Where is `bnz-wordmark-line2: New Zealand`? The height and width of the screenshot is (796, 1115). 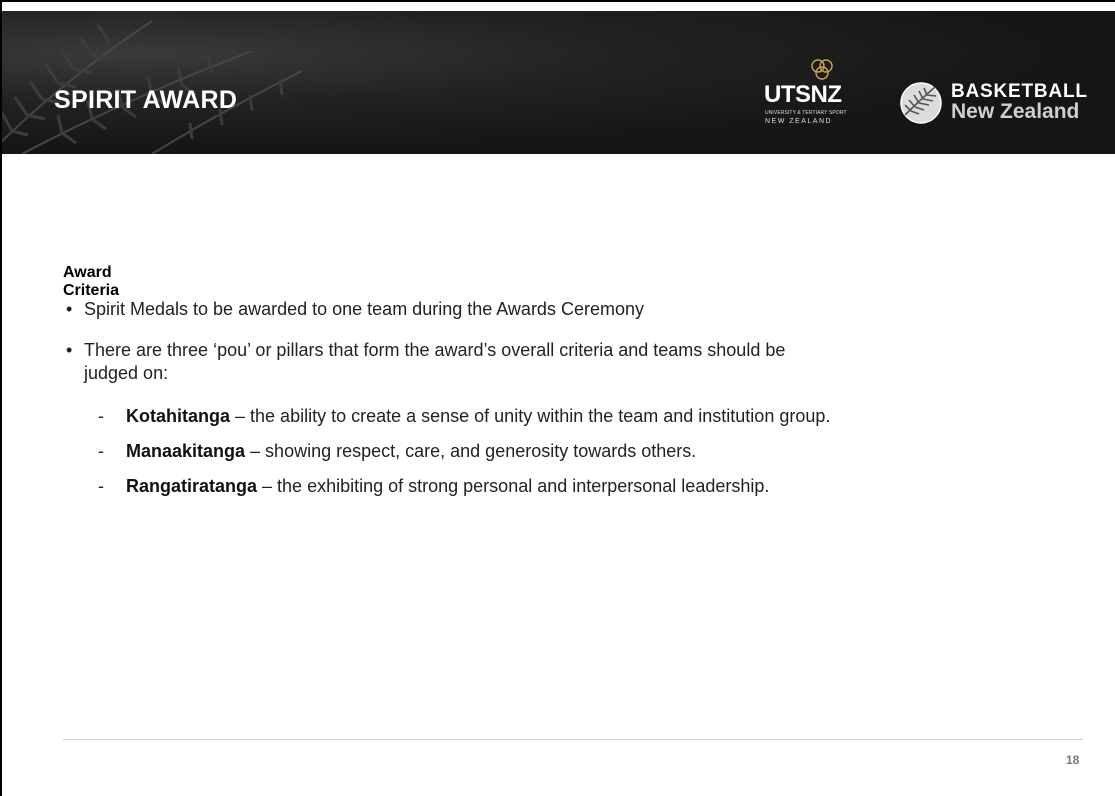 bnz-wordmark-line2: New Zealand is located at coordinates (1015, 111).